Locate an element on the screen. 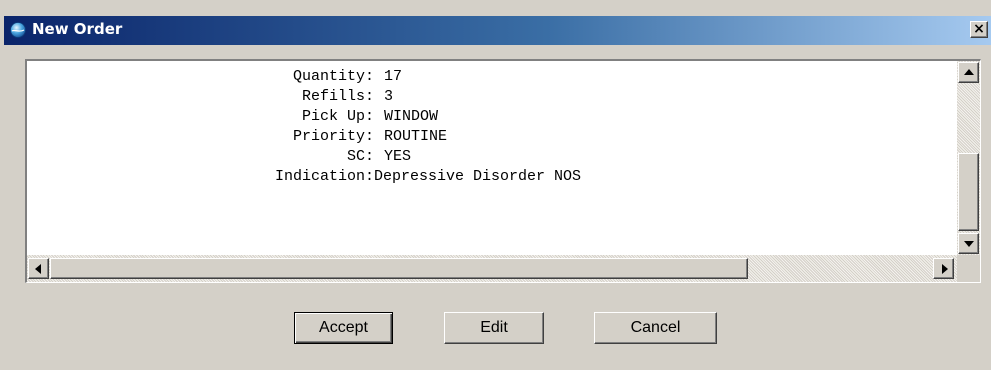 Image resolution: width=991 pixels, height=370 pixels. window-title: New Order is located at coordinates (77, 29).